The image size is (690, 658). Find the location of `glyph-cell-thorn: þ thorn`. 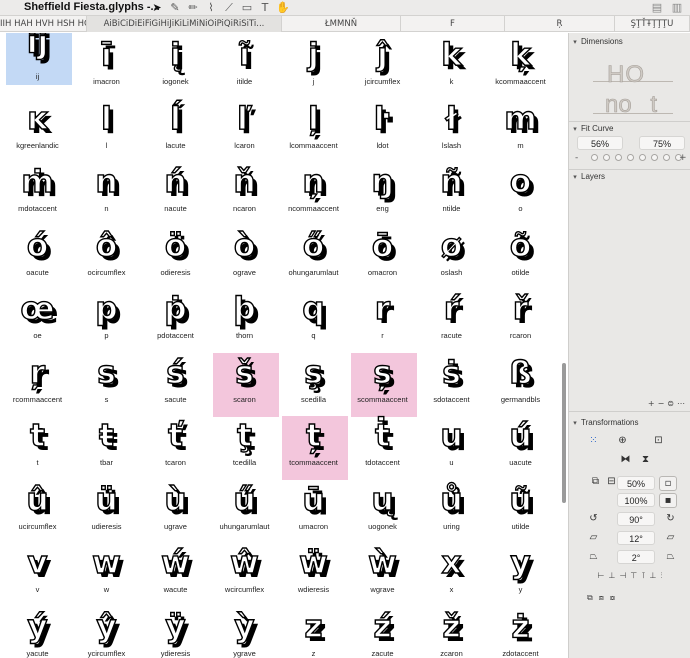

glyph-cell-thorn: þ thorn is located at coordinates (244, 319).